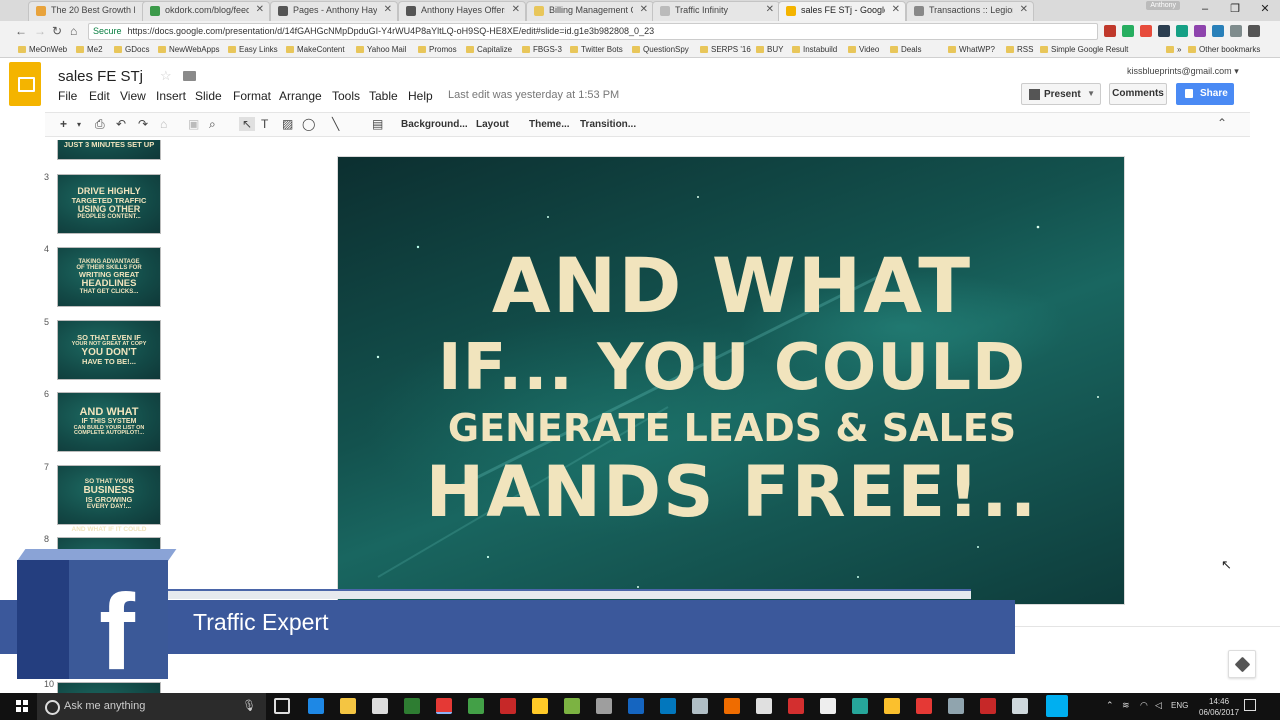 This screenshot has height=720, width=1280. What do you see at coordinates (444, 706) in the screenshot?
I see `chrome-icon` at bounding box center [444, 706].